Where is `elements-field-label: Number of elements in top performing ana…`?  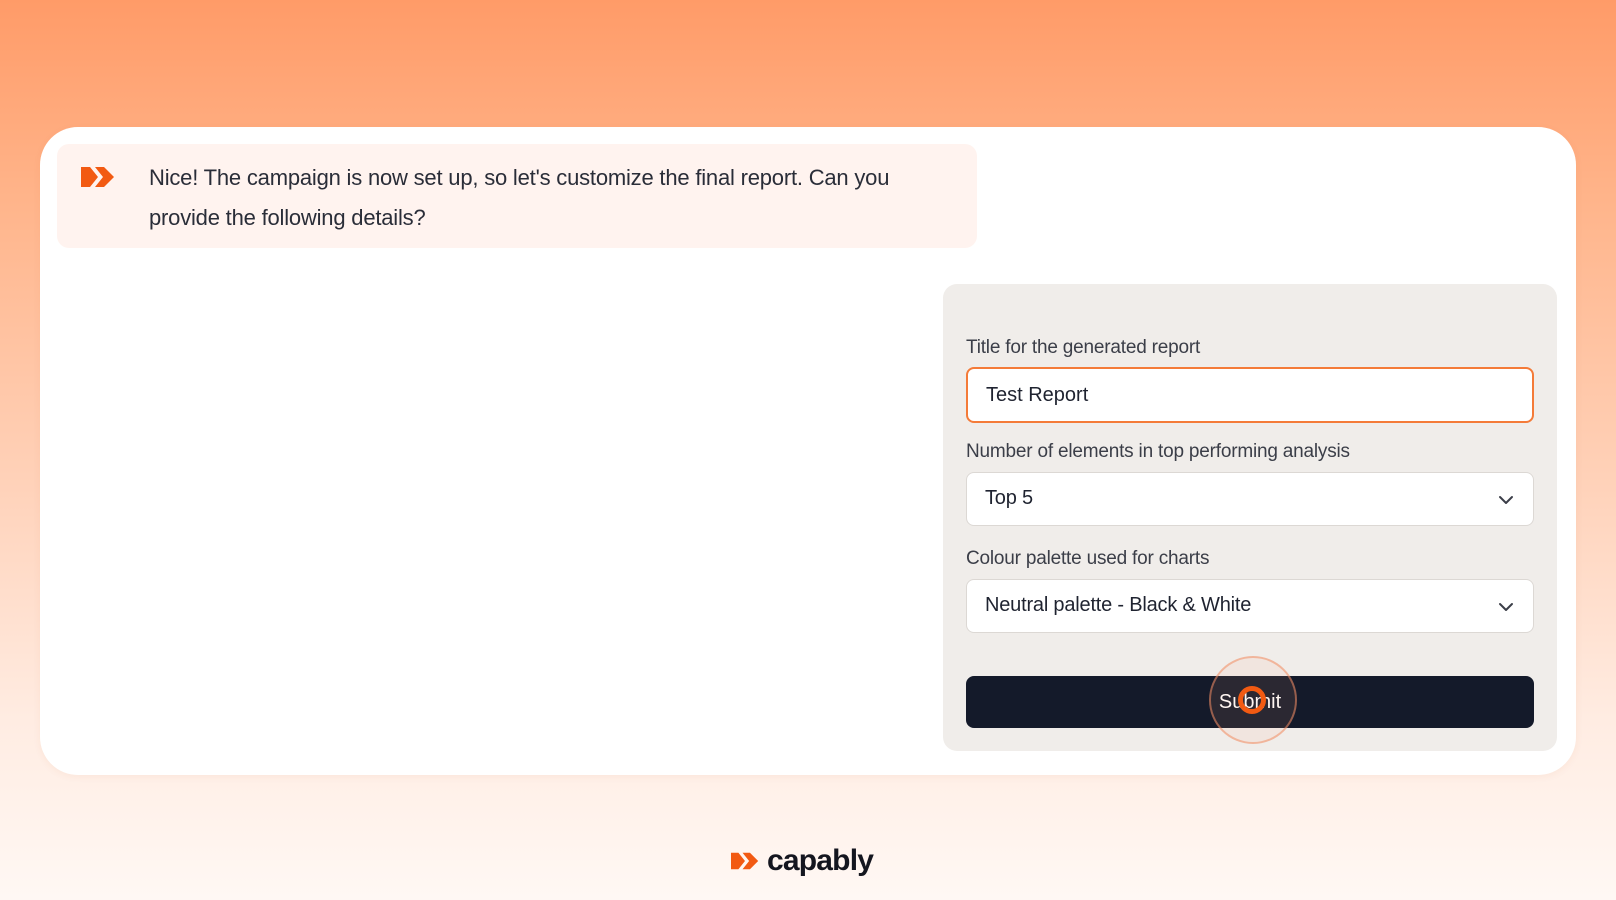
elements-field-label: Number of elements in top performing ana… is located at coordinates (1158, 451).